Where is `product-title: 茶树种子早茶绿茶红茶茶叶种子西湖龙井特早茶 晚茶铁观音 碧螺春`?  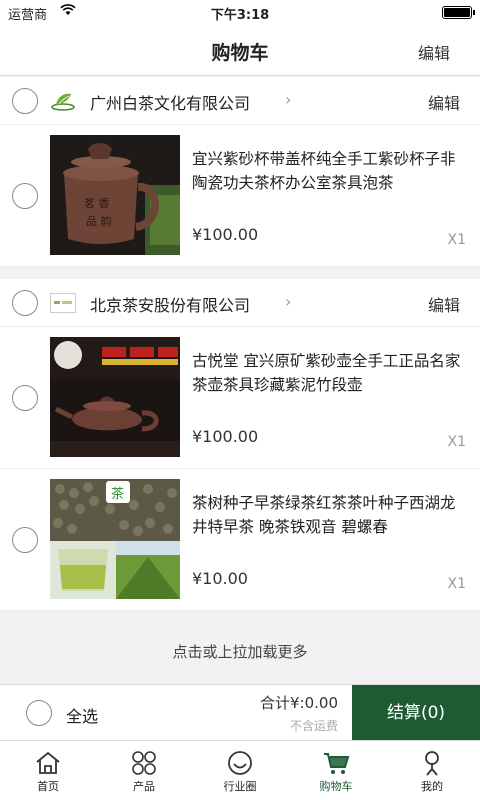
product-title: 茶树种子早茶绿茶红茶茶叶种子西湖龙井特早茶 晚茶铁观音 碧螺春 is located at coordinates (329, 515).